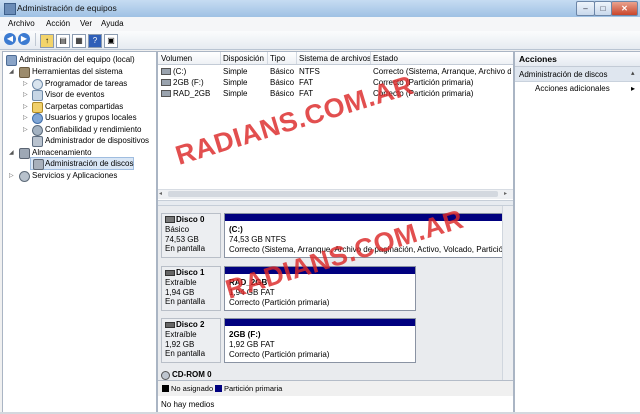 The width and height of the screenshot is (640, 414). What do you see at coordinates (62, 152) in the screenshot?
I see `tree-item-label: Almacenamiento` at bounding box center [62, 152].